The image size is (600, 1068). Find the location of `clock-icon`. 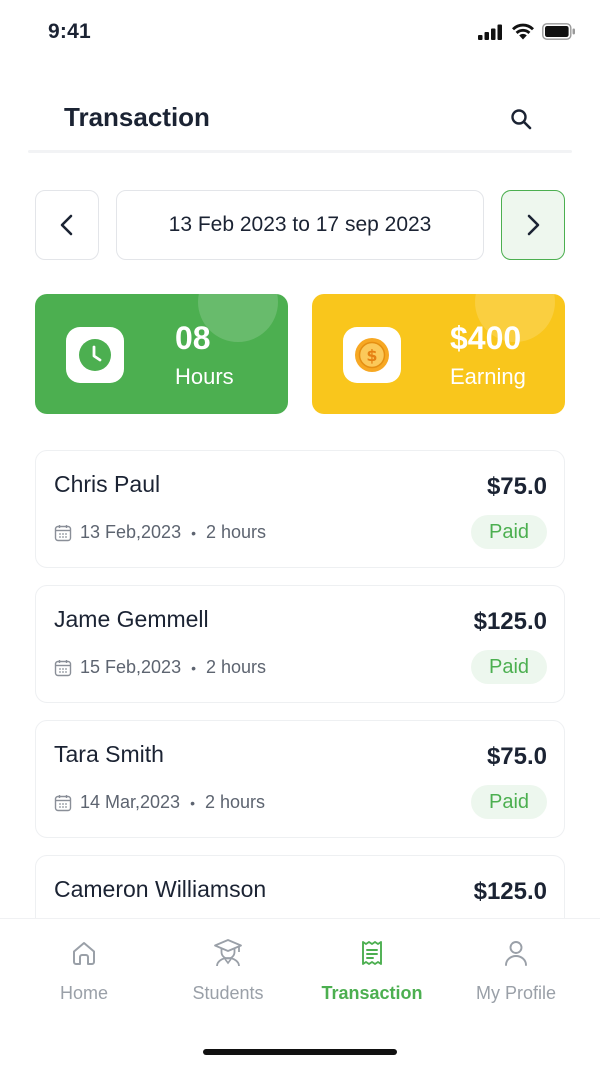

clock-icon is located at coordinates (95, 355).